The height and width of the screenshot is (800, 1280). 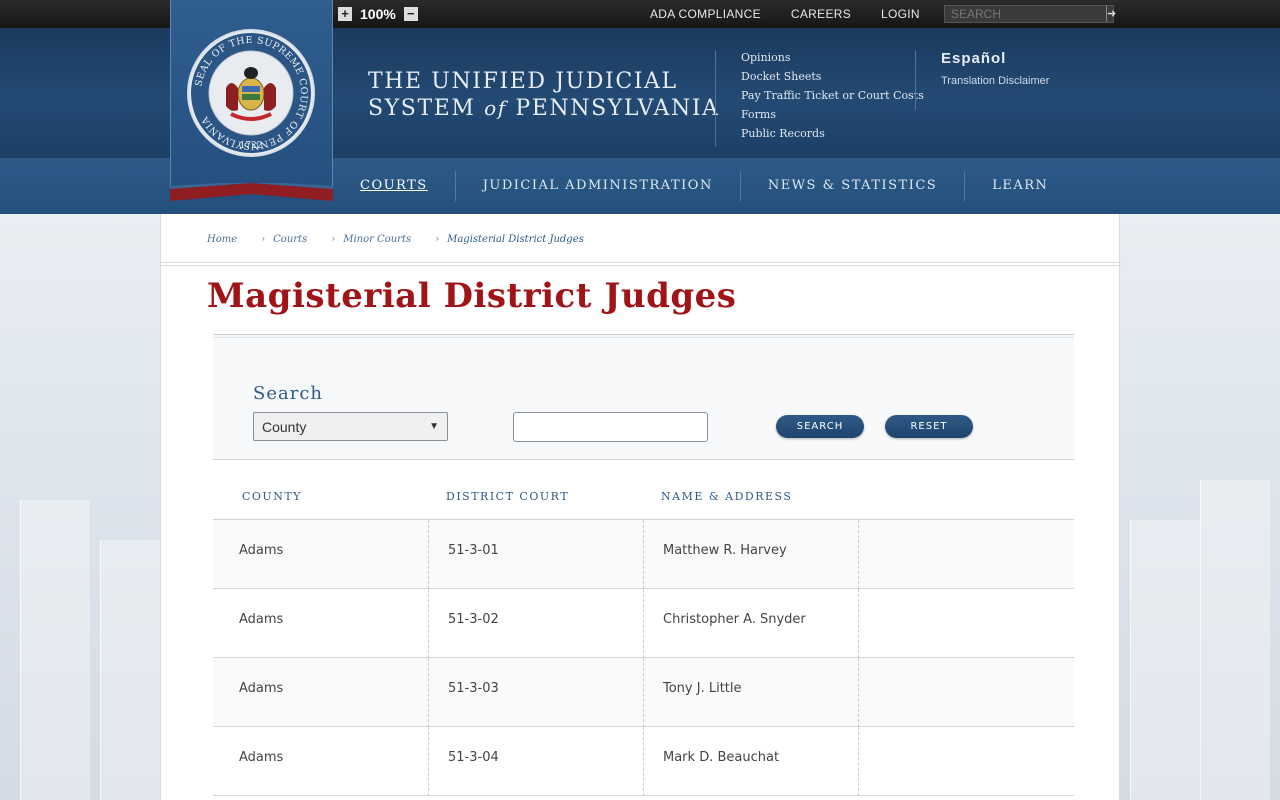 I want to click on utility-links: ADA COMPLIANCE CAREERS LOGIN, so click(x=785, y=14).